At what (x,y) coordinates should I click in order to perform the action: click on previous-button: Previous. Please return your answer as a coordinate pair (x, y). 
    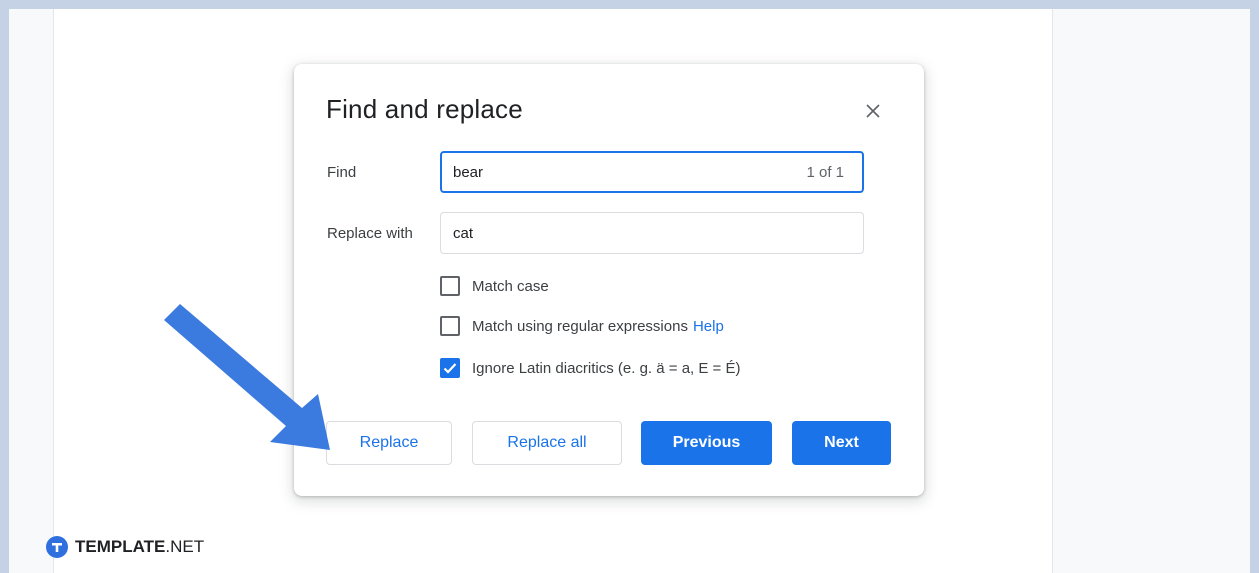
    Looking at the image, I should click on (706, 443).